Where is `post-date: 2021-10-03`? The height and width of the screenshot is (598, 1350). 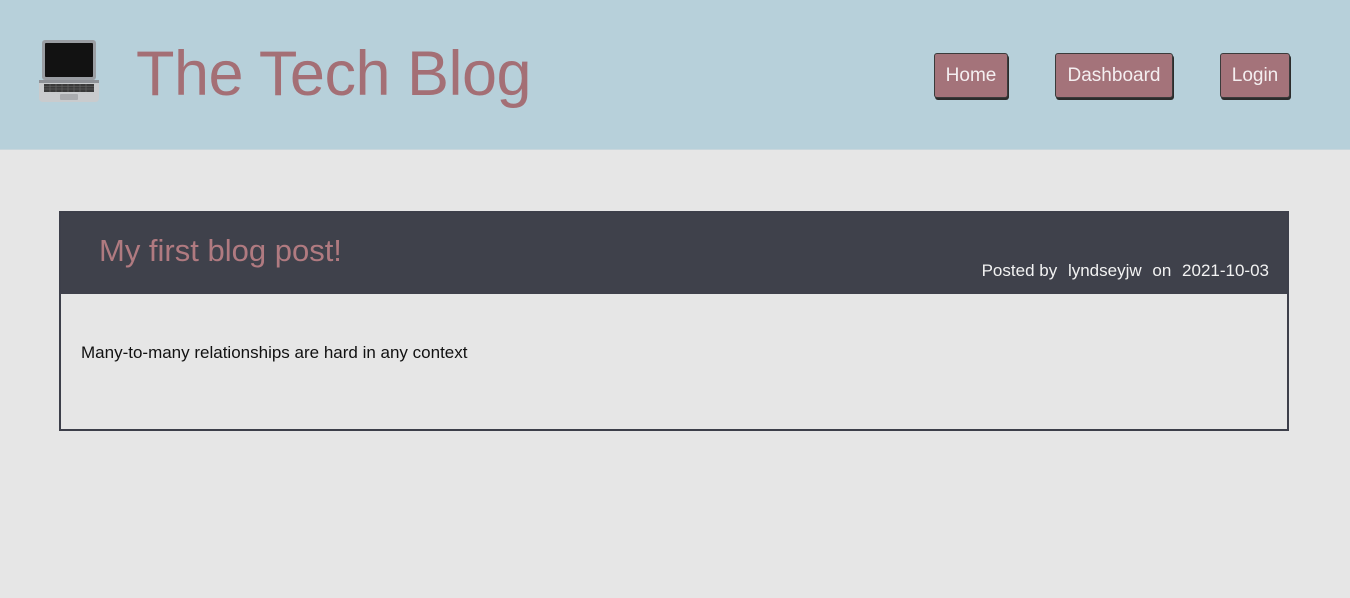
post-date: 2021-10-03 is located at coordinates (1225, 270).